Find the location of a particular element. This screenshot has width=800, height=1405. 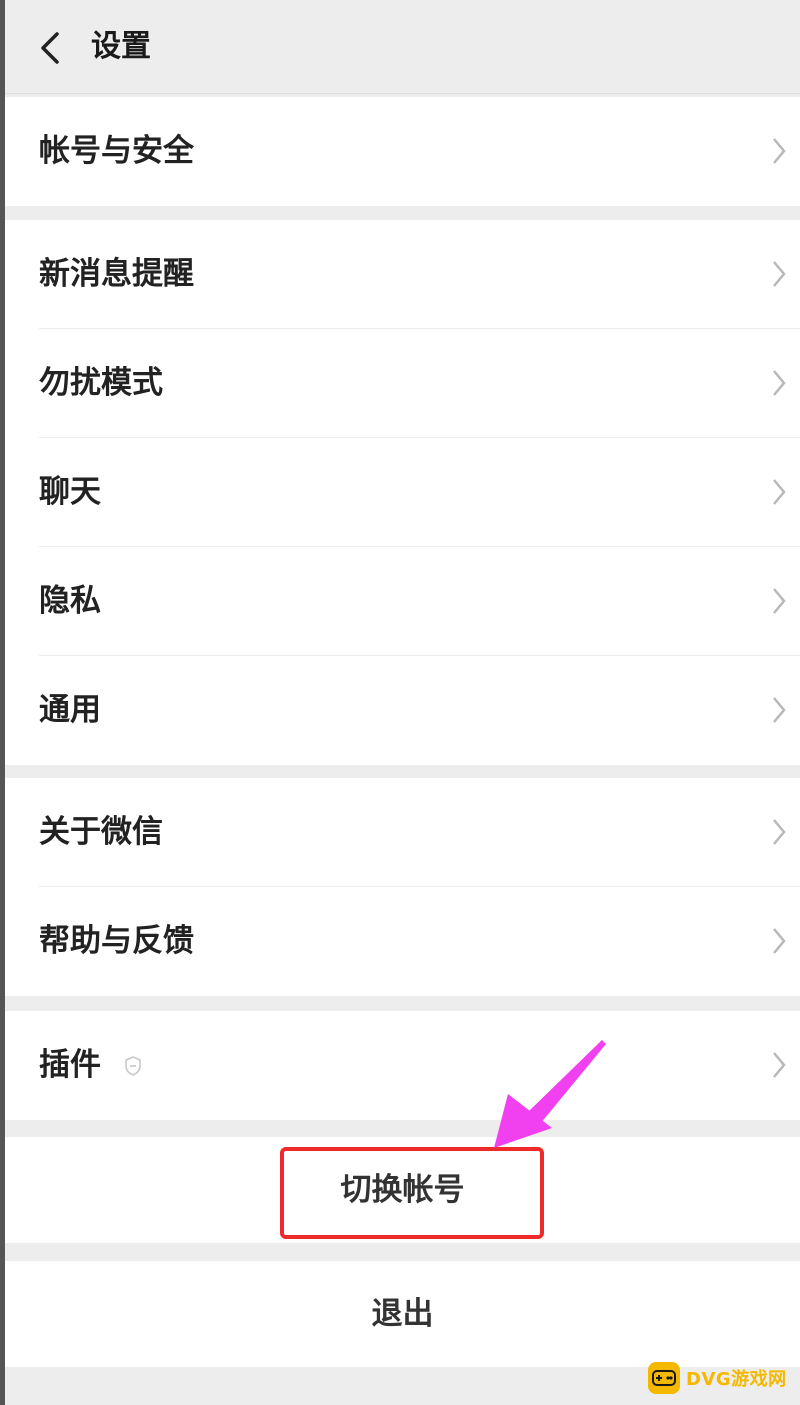

logout-button: 退出 is located at coordinates (402, 1314).